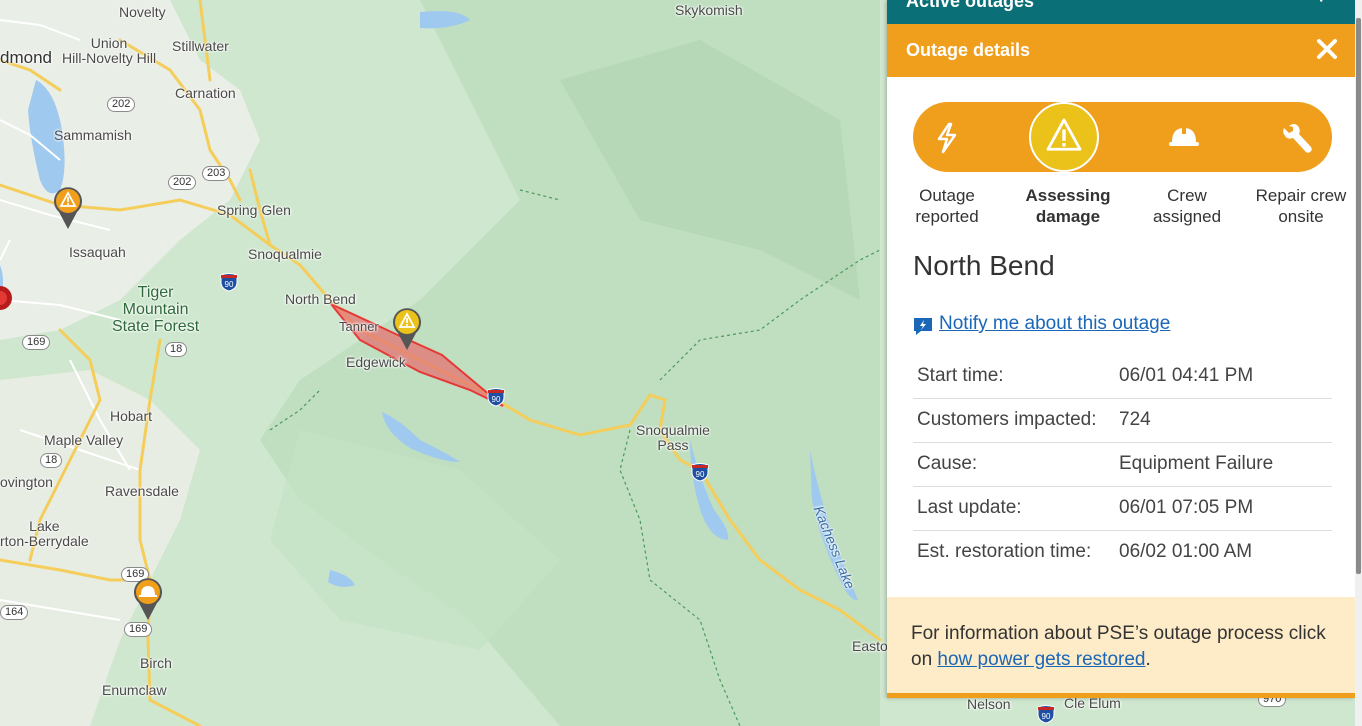 This screenshot has width=1362, height=726. Describe the element at coordinates (93, 135) in the screenshot. I see `place-sammamish: Sammamish` at that location.